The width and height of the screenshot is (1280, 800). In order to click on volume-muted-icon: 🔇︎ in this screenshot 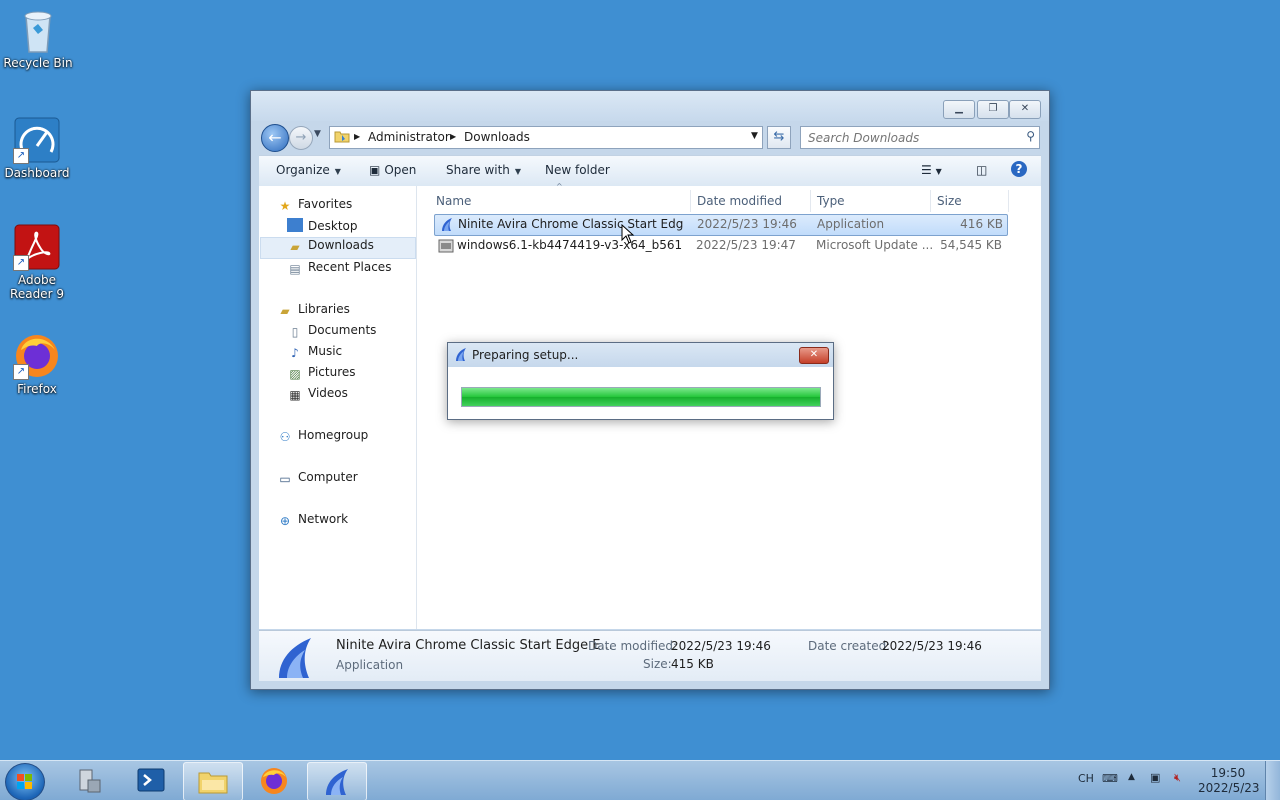, I will do `click(1177, 778)`.